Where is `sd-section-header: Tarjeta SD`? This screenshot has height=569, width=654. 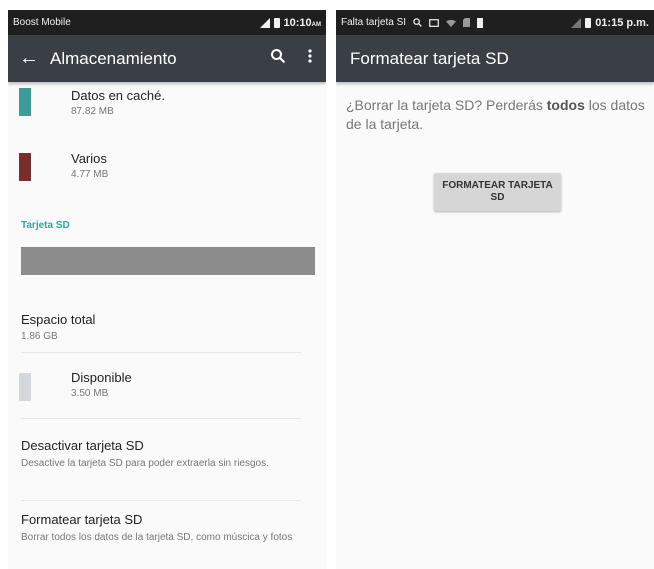
sd-section-header: Tarjeta SD is located at coordinates (45, 225).